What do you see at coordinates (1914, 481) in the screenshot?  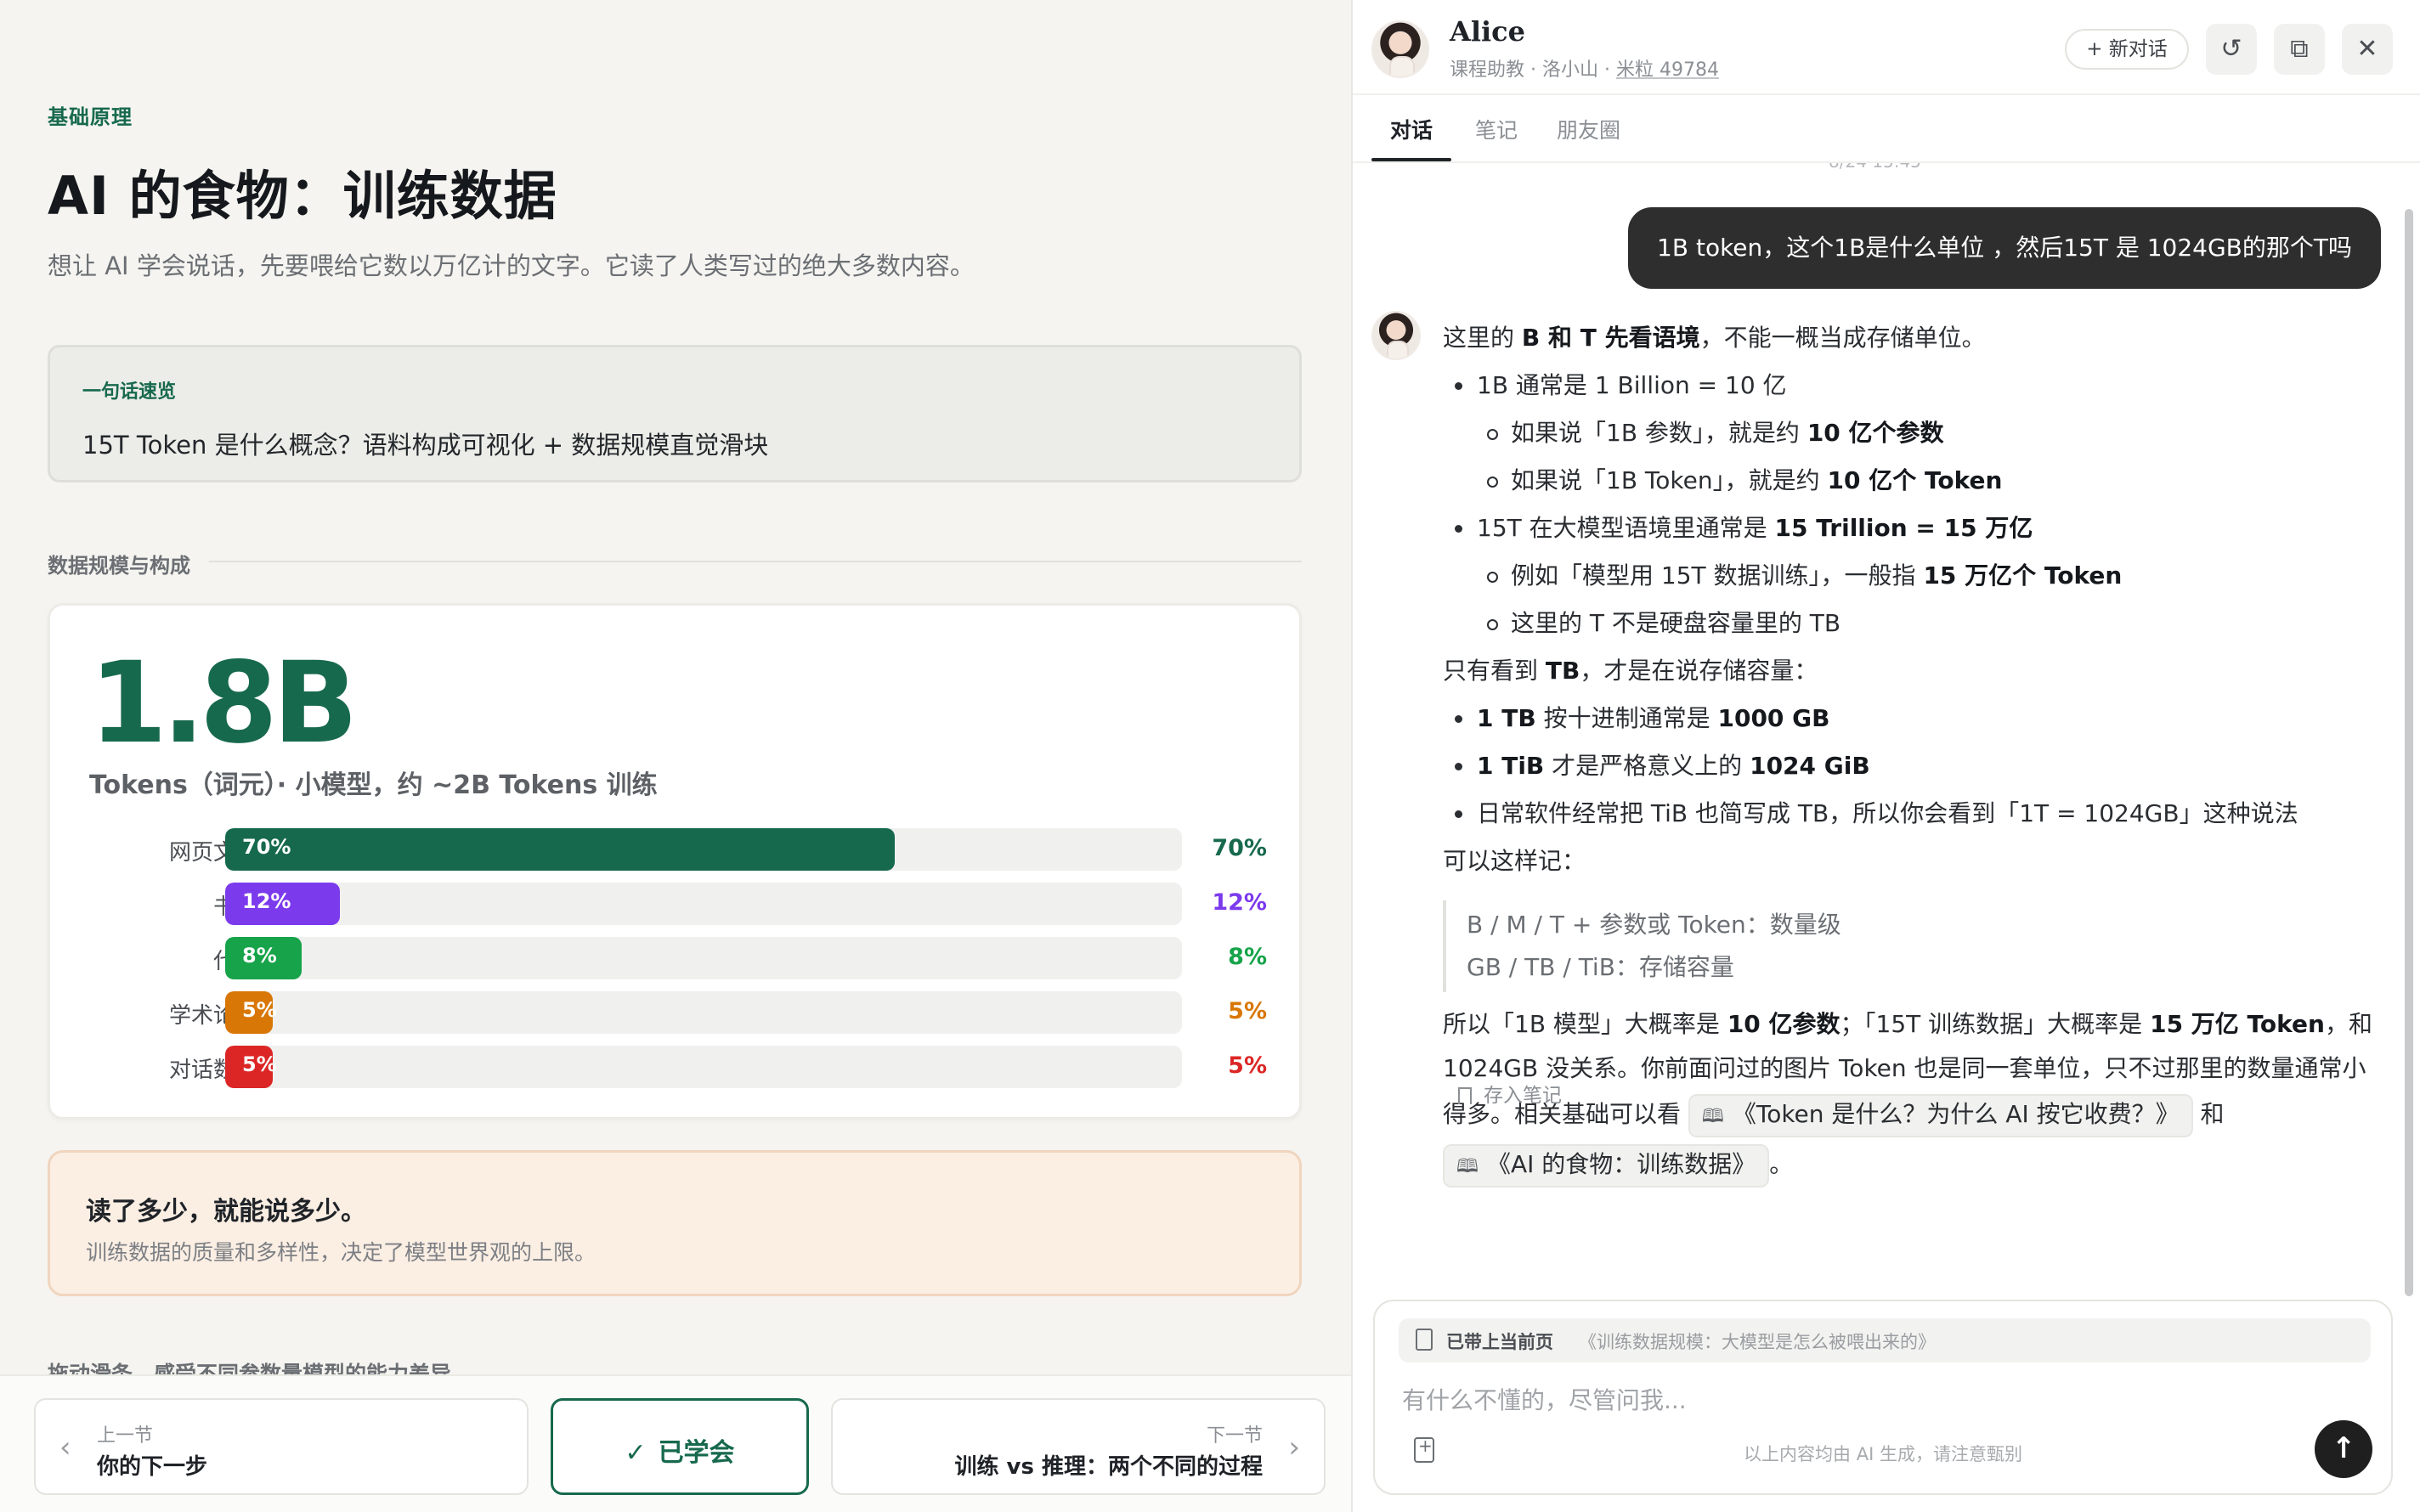 I see `list-item: 如果说「1B Token」，就是约 10 亿个 Token` at bounding box center [1914, 481].